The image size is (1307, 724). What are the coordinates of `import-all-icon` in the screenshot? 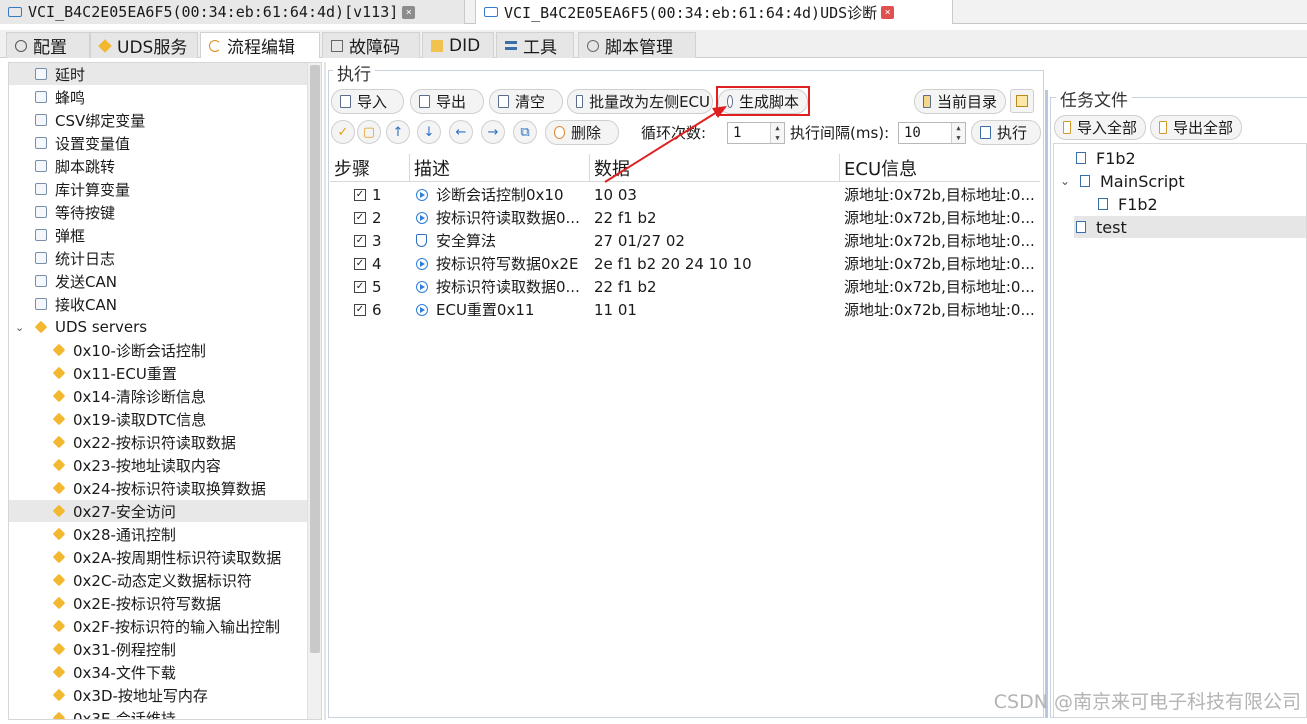 It's located at (1067, 127).